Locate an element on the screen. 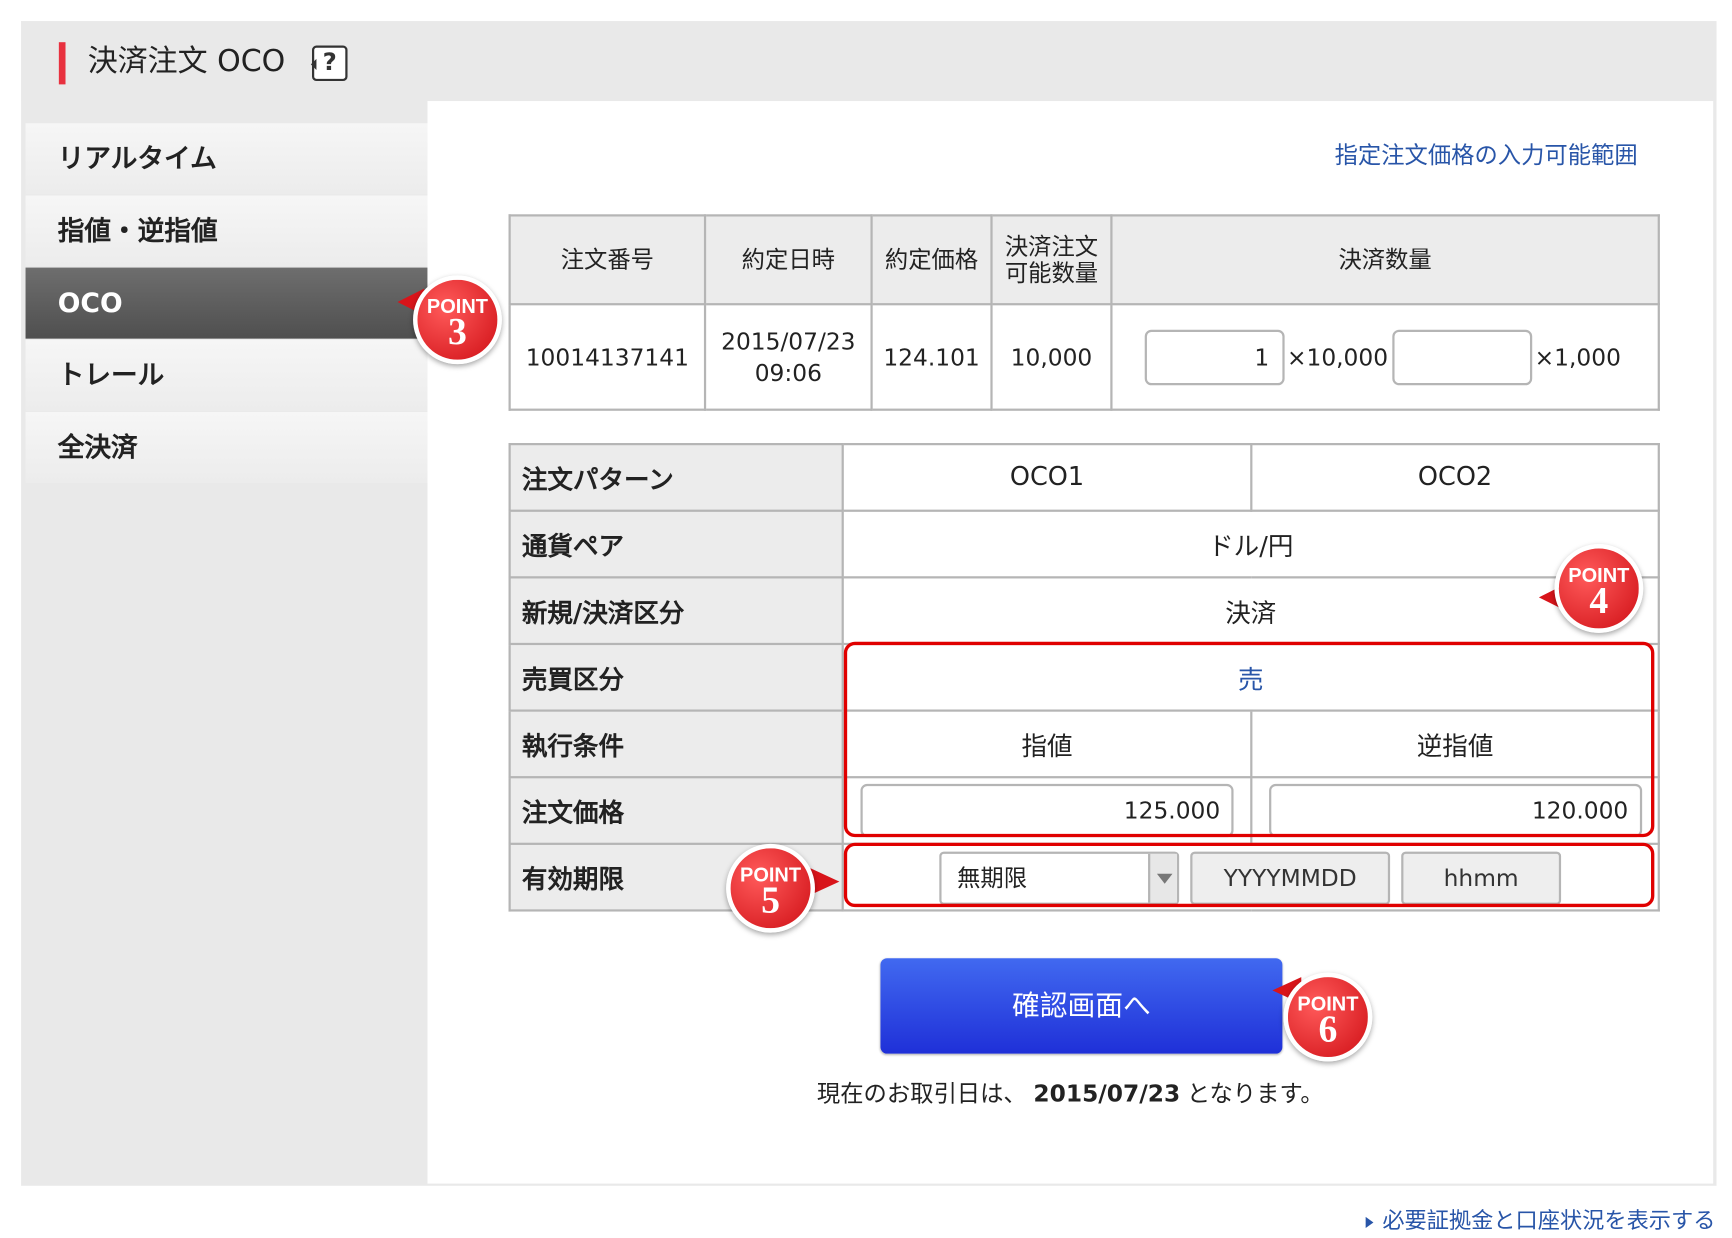 Image resolution: width=1732 pixels, height=1238 pixels. qty-1000-input is located at coordinates (1462, 357).